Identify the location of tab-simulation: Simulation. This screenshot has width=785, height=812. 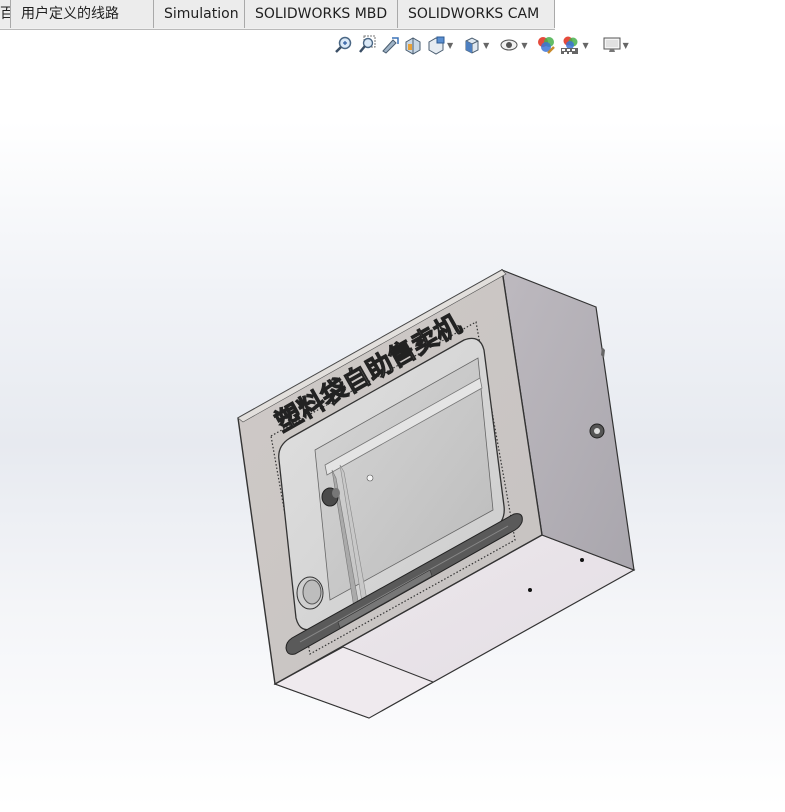
(199, 14).